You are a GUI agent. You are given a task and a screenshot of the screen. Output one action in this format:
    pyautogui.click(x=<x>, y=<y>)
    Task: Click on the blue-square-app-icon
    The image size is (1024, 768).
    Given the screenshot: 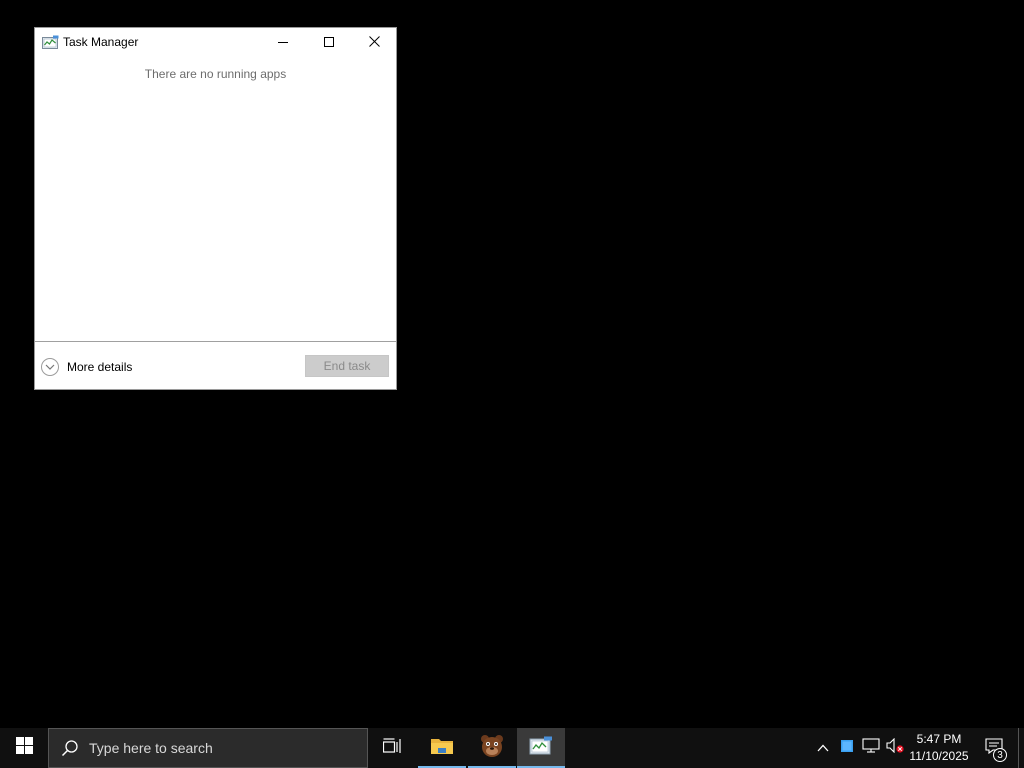 What is the action you would take?
    pyautogui.click(x=847, y=748)
    